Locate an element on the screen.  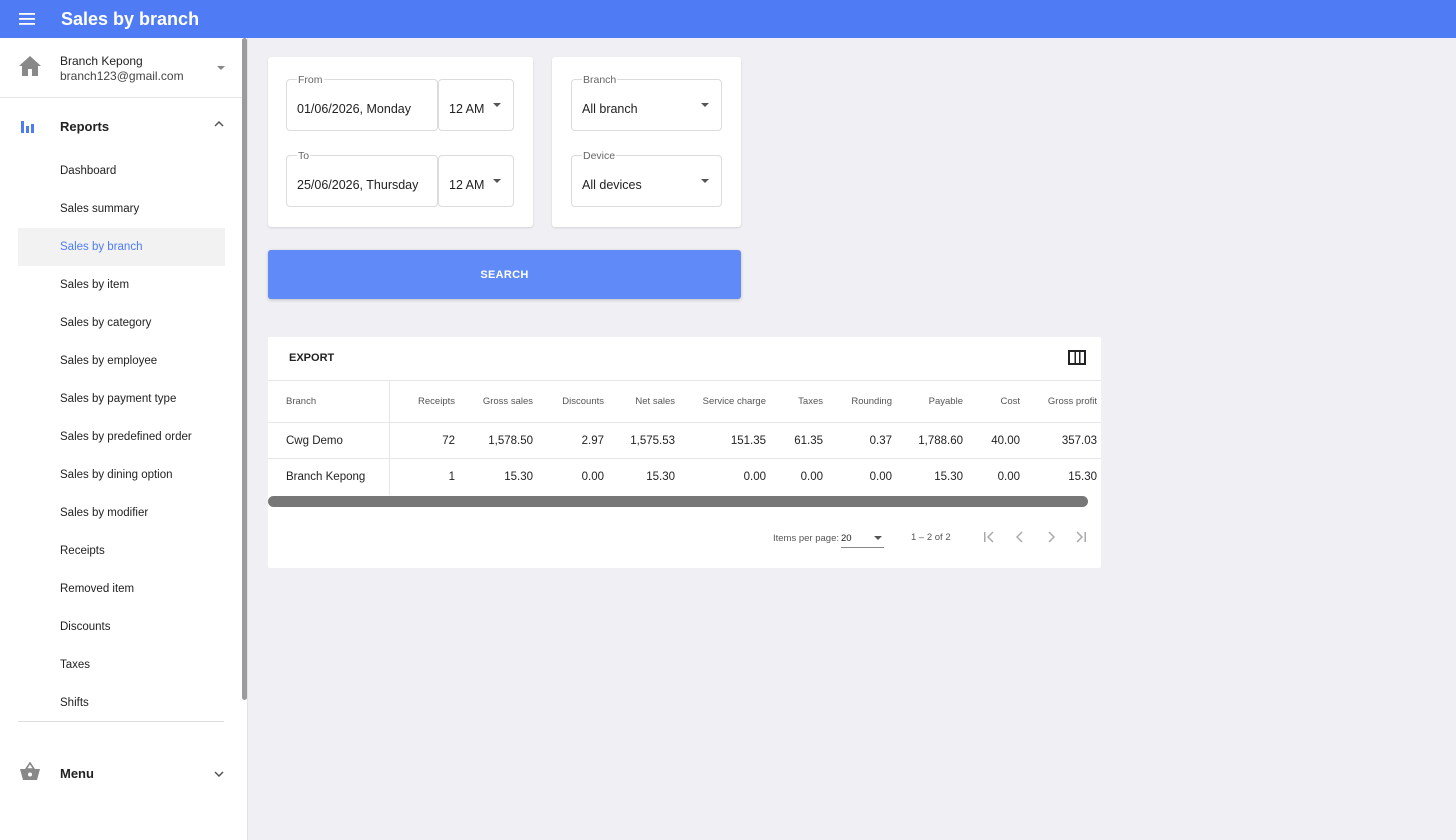
bar-chart-icon is located at coordinates (27, 127).